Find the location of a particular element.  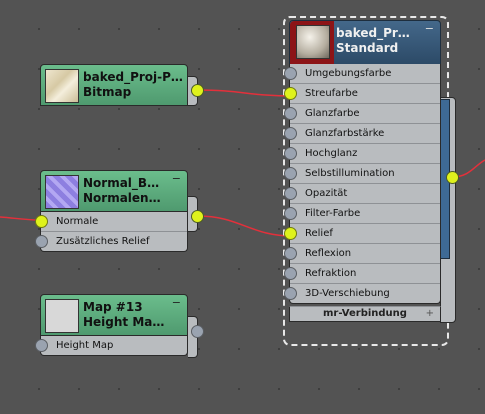

map13-node-title: Map #13 is located at coordinates (113, 307).